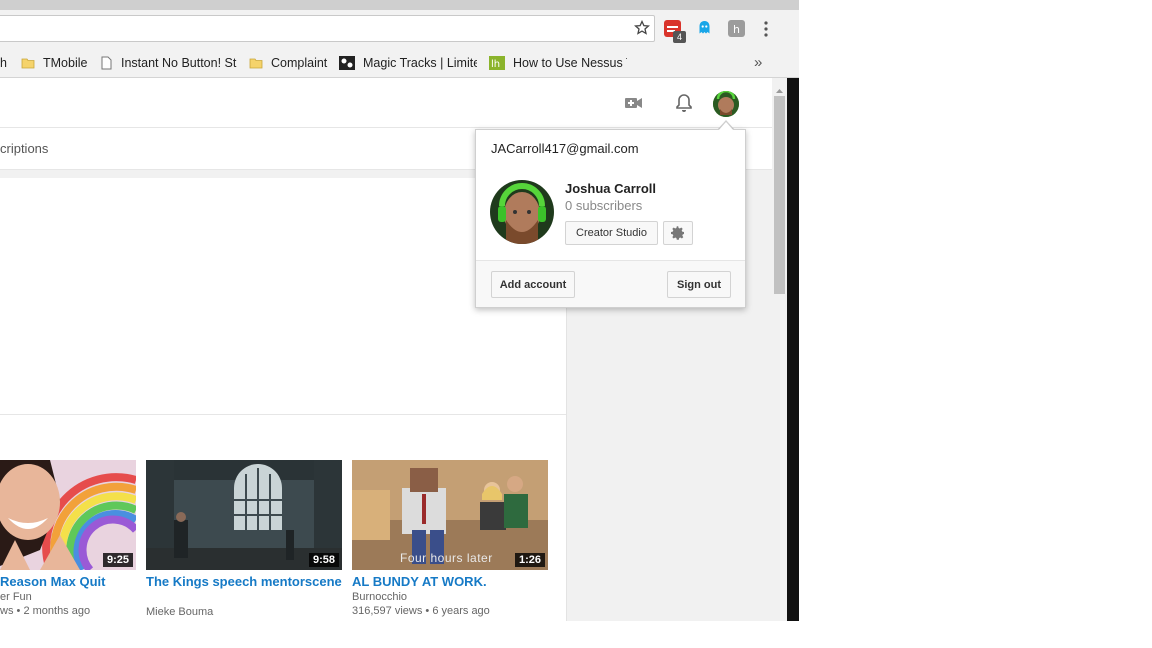  Describe the element at coordinates (611, 233) in the screenshot. I see `creator-studio-button: Creator Studio` at that location.